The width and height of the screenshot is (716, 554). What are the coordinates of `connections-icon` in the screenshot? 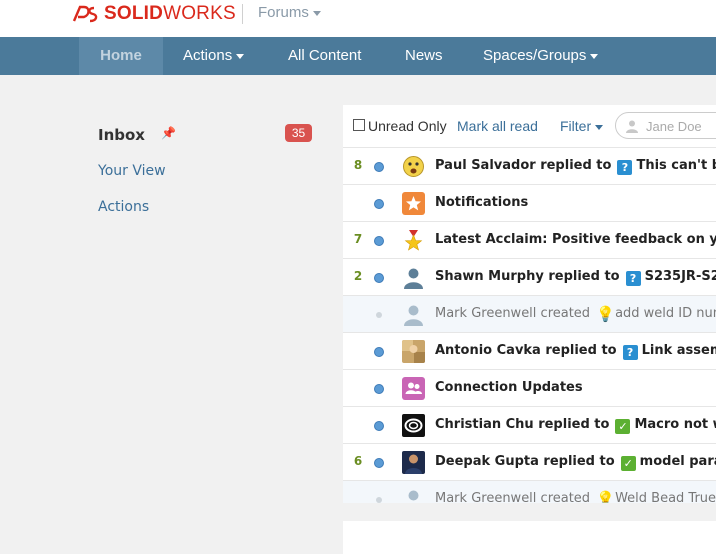 It's located at (413, 388).